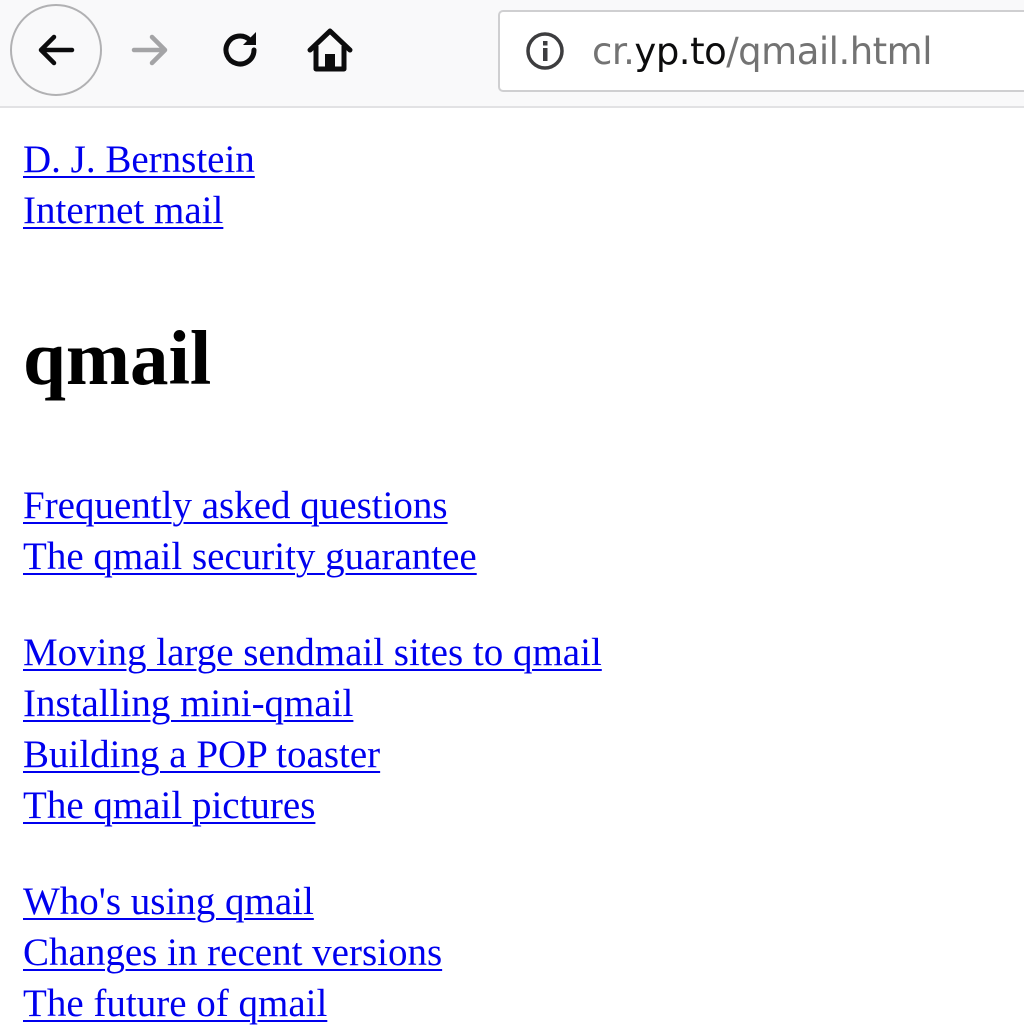  I want to click on forward-button, so click(150, 50).